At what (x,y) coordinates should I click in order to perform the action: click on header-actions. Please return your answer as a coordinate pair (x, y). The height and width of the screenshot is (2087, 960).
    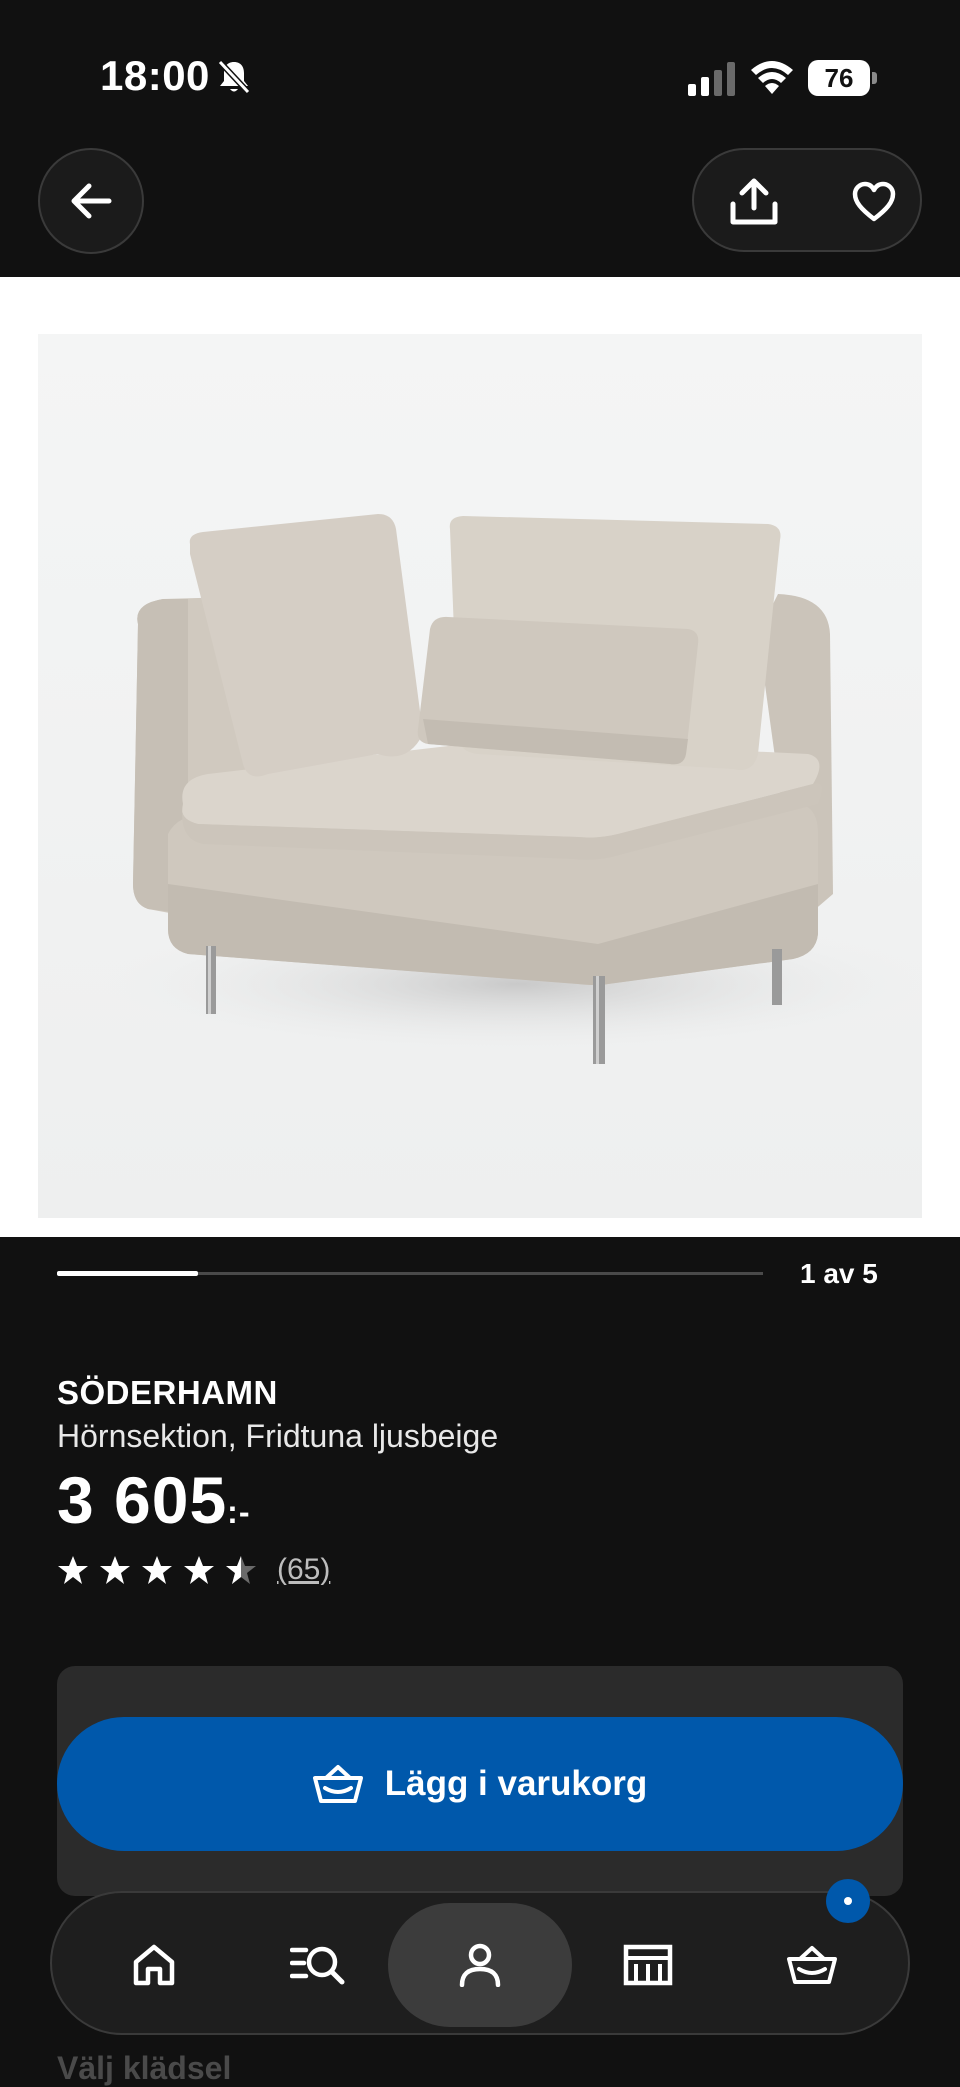
    Looking at the image, I should click on (807, 200).